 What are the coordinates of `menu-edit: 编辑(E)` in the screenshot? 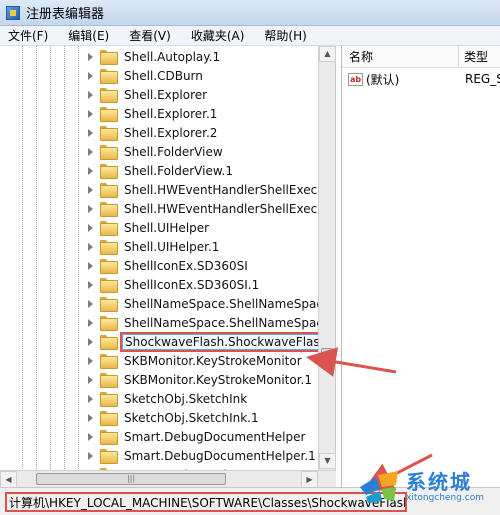 It's located at (88, 35).